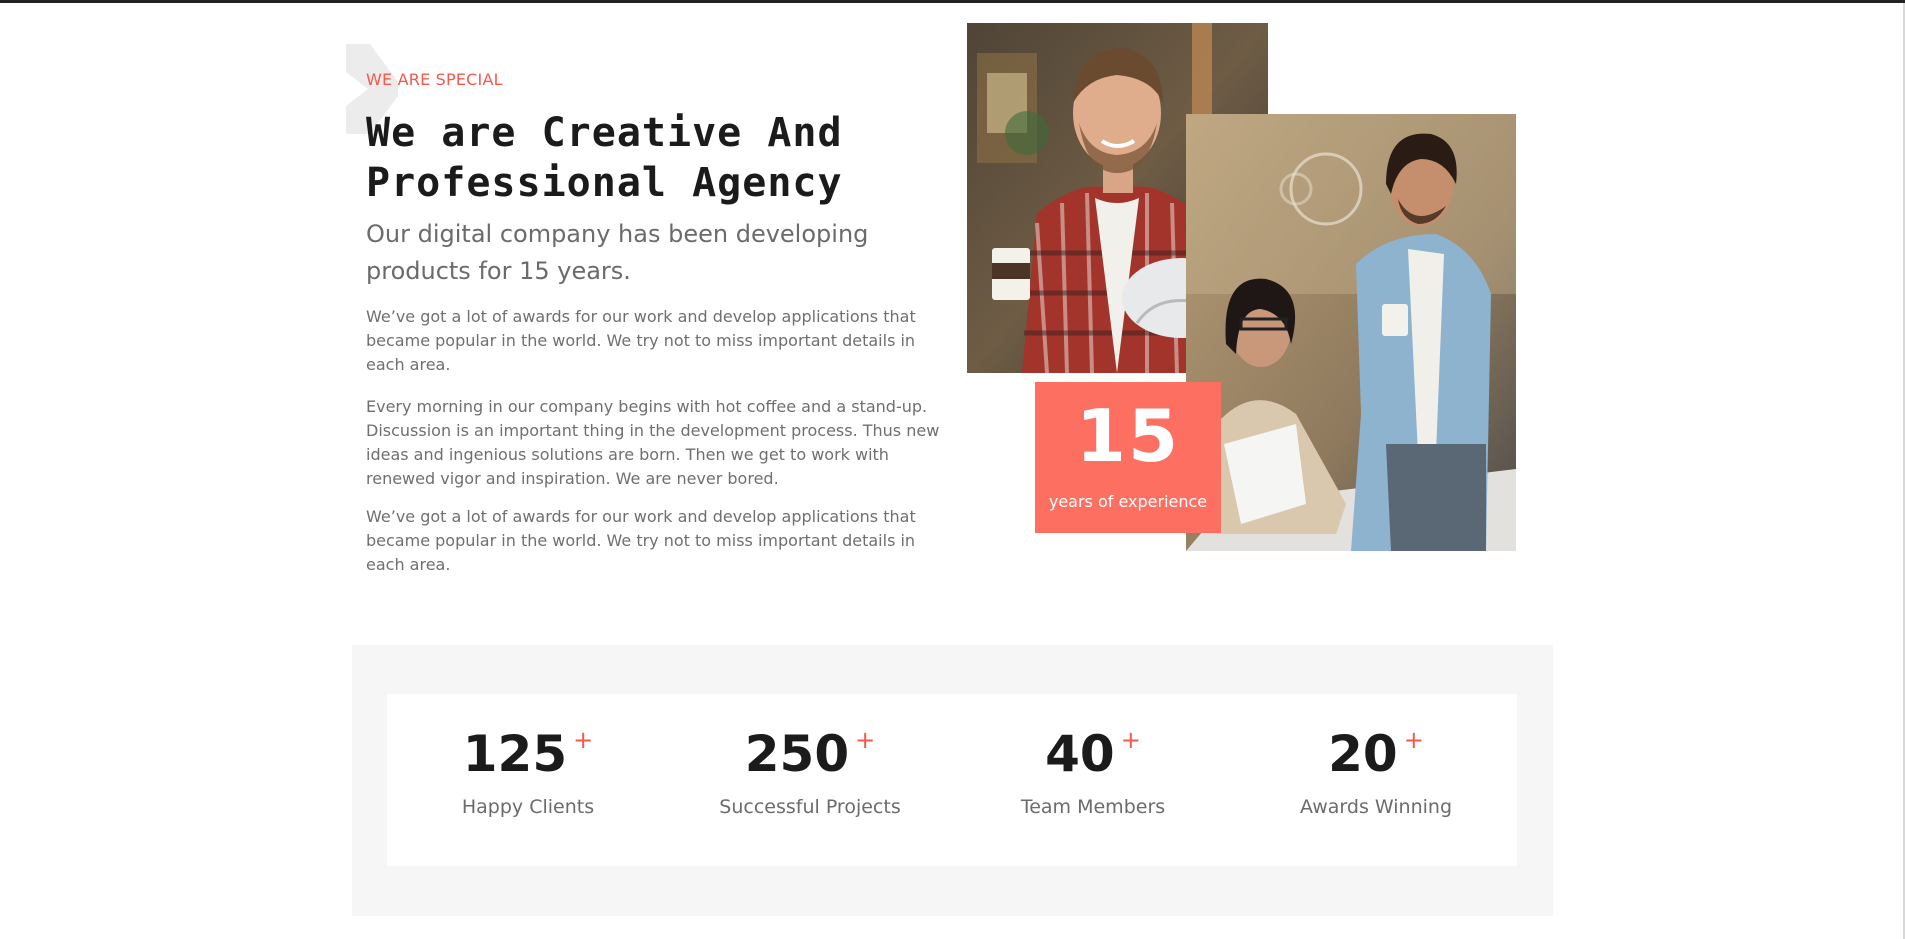 The width and height of the screenshot is (1905, 939). I want to click on stat-happy-clients: 125 + Happy Clients, so click(528, 780).